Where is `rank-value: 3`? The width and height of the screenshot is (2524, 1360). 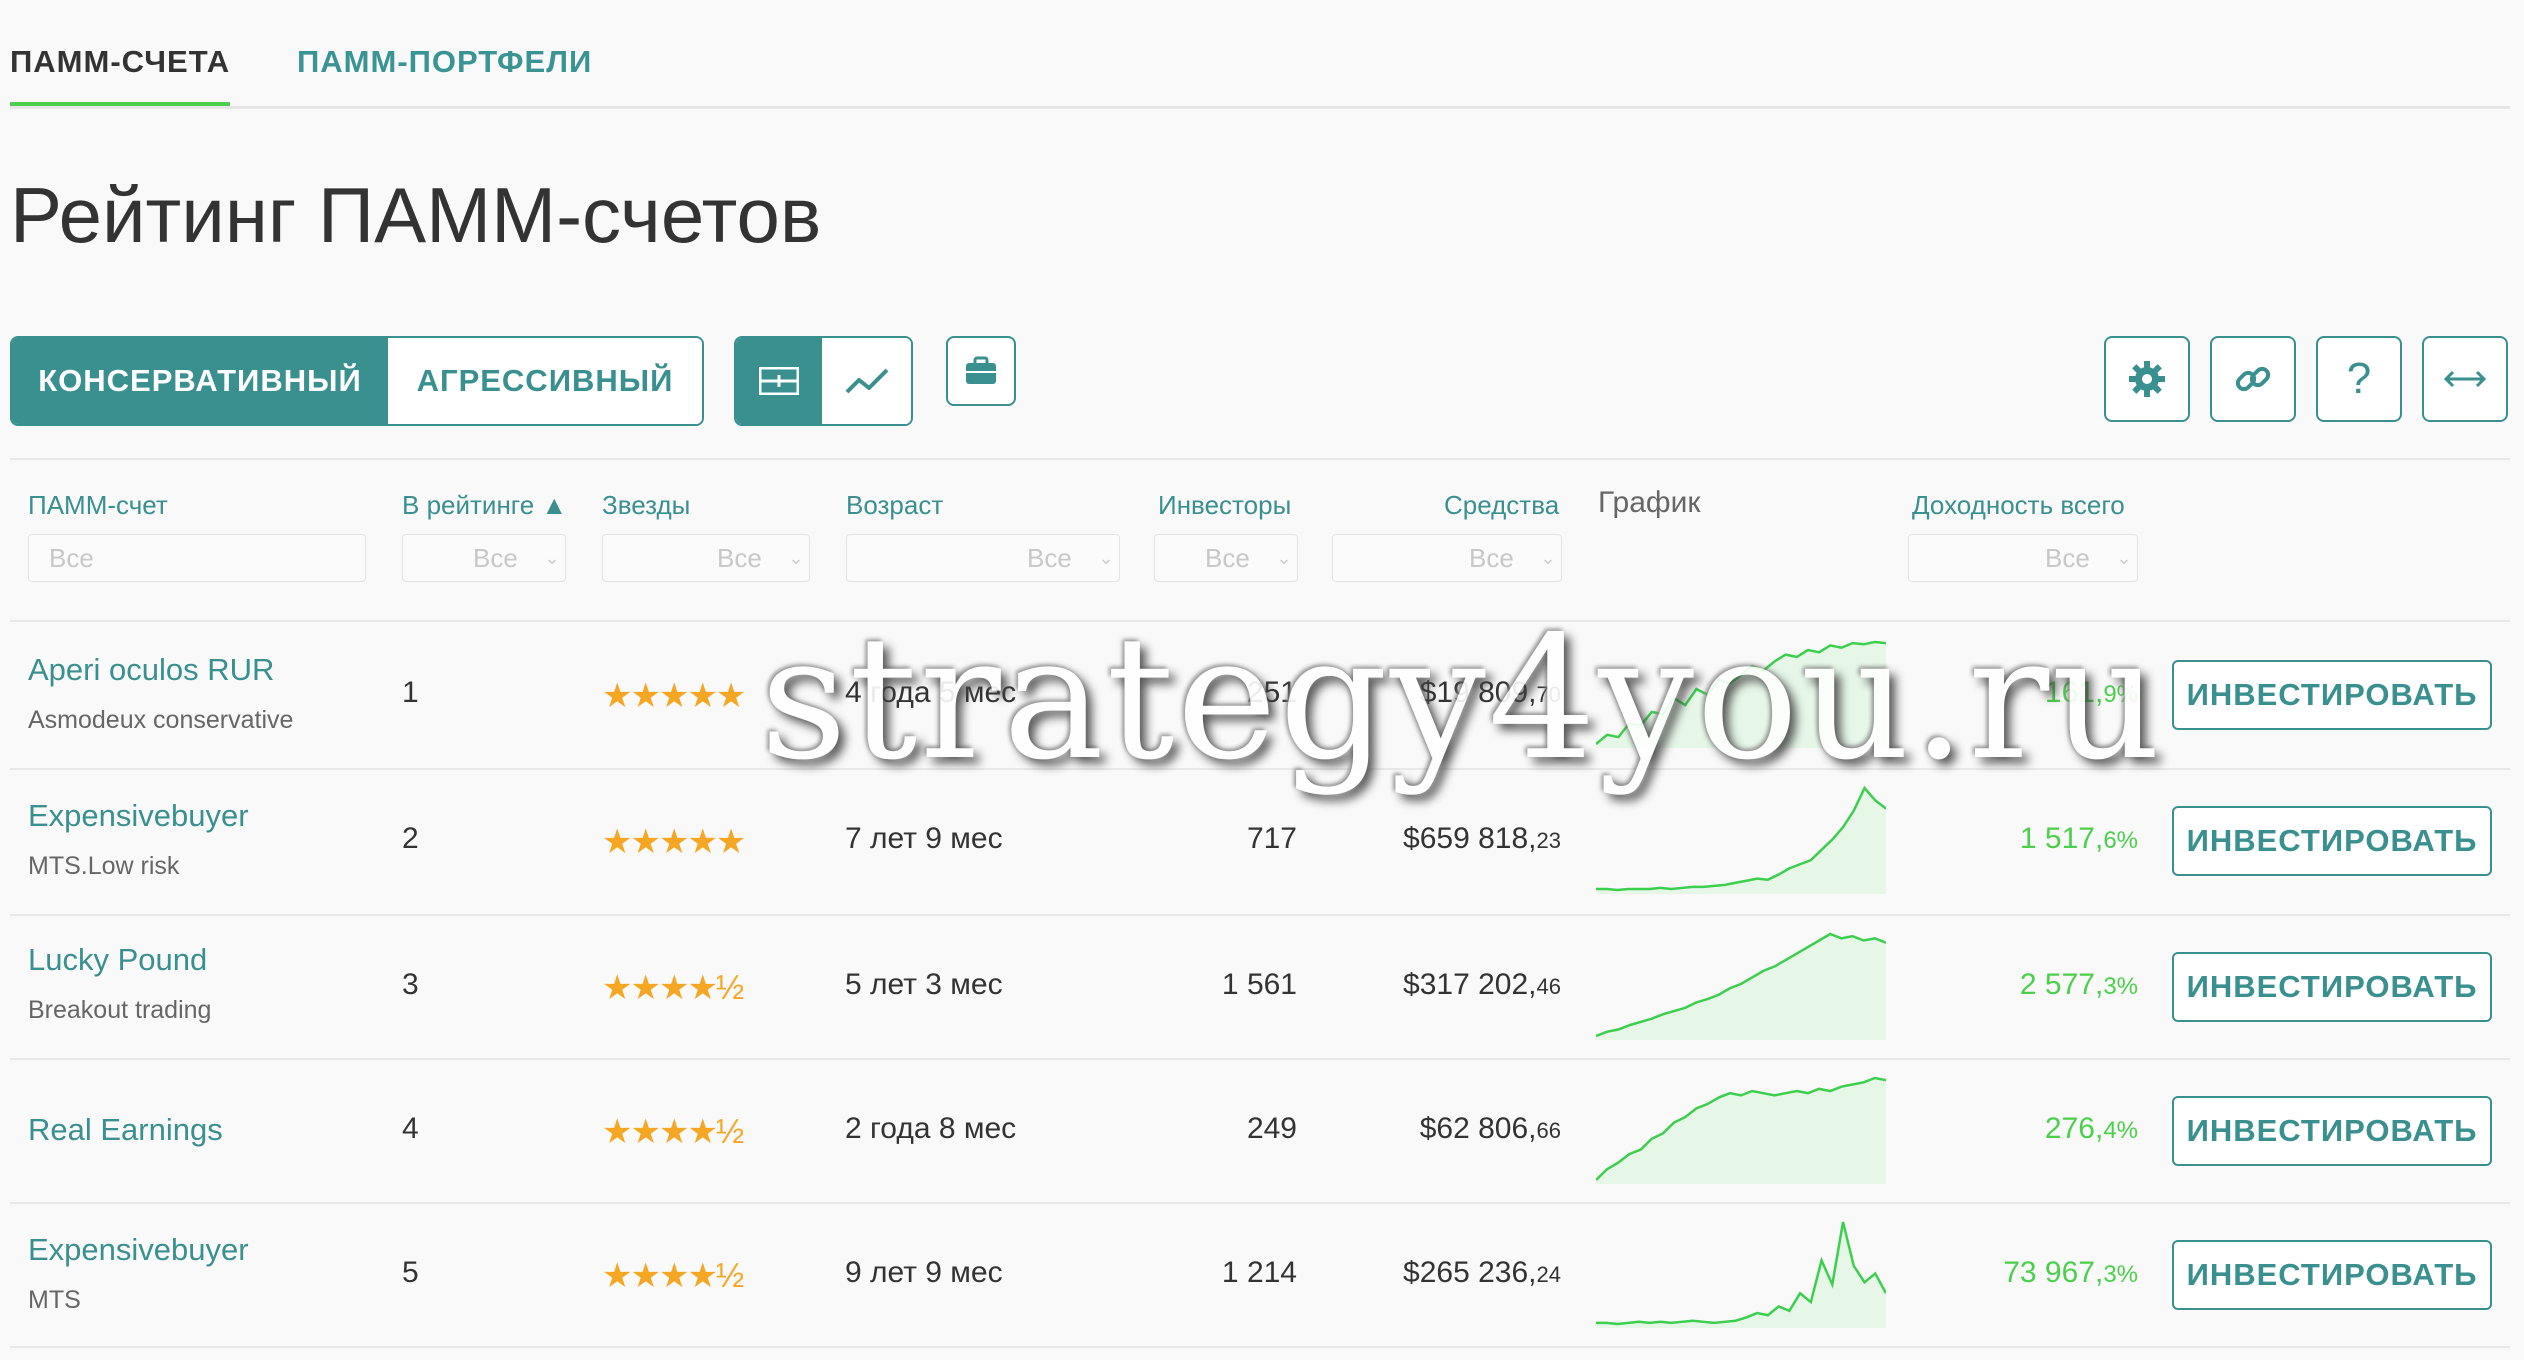 rank-value: 3 is located at coordinates (410, 984).